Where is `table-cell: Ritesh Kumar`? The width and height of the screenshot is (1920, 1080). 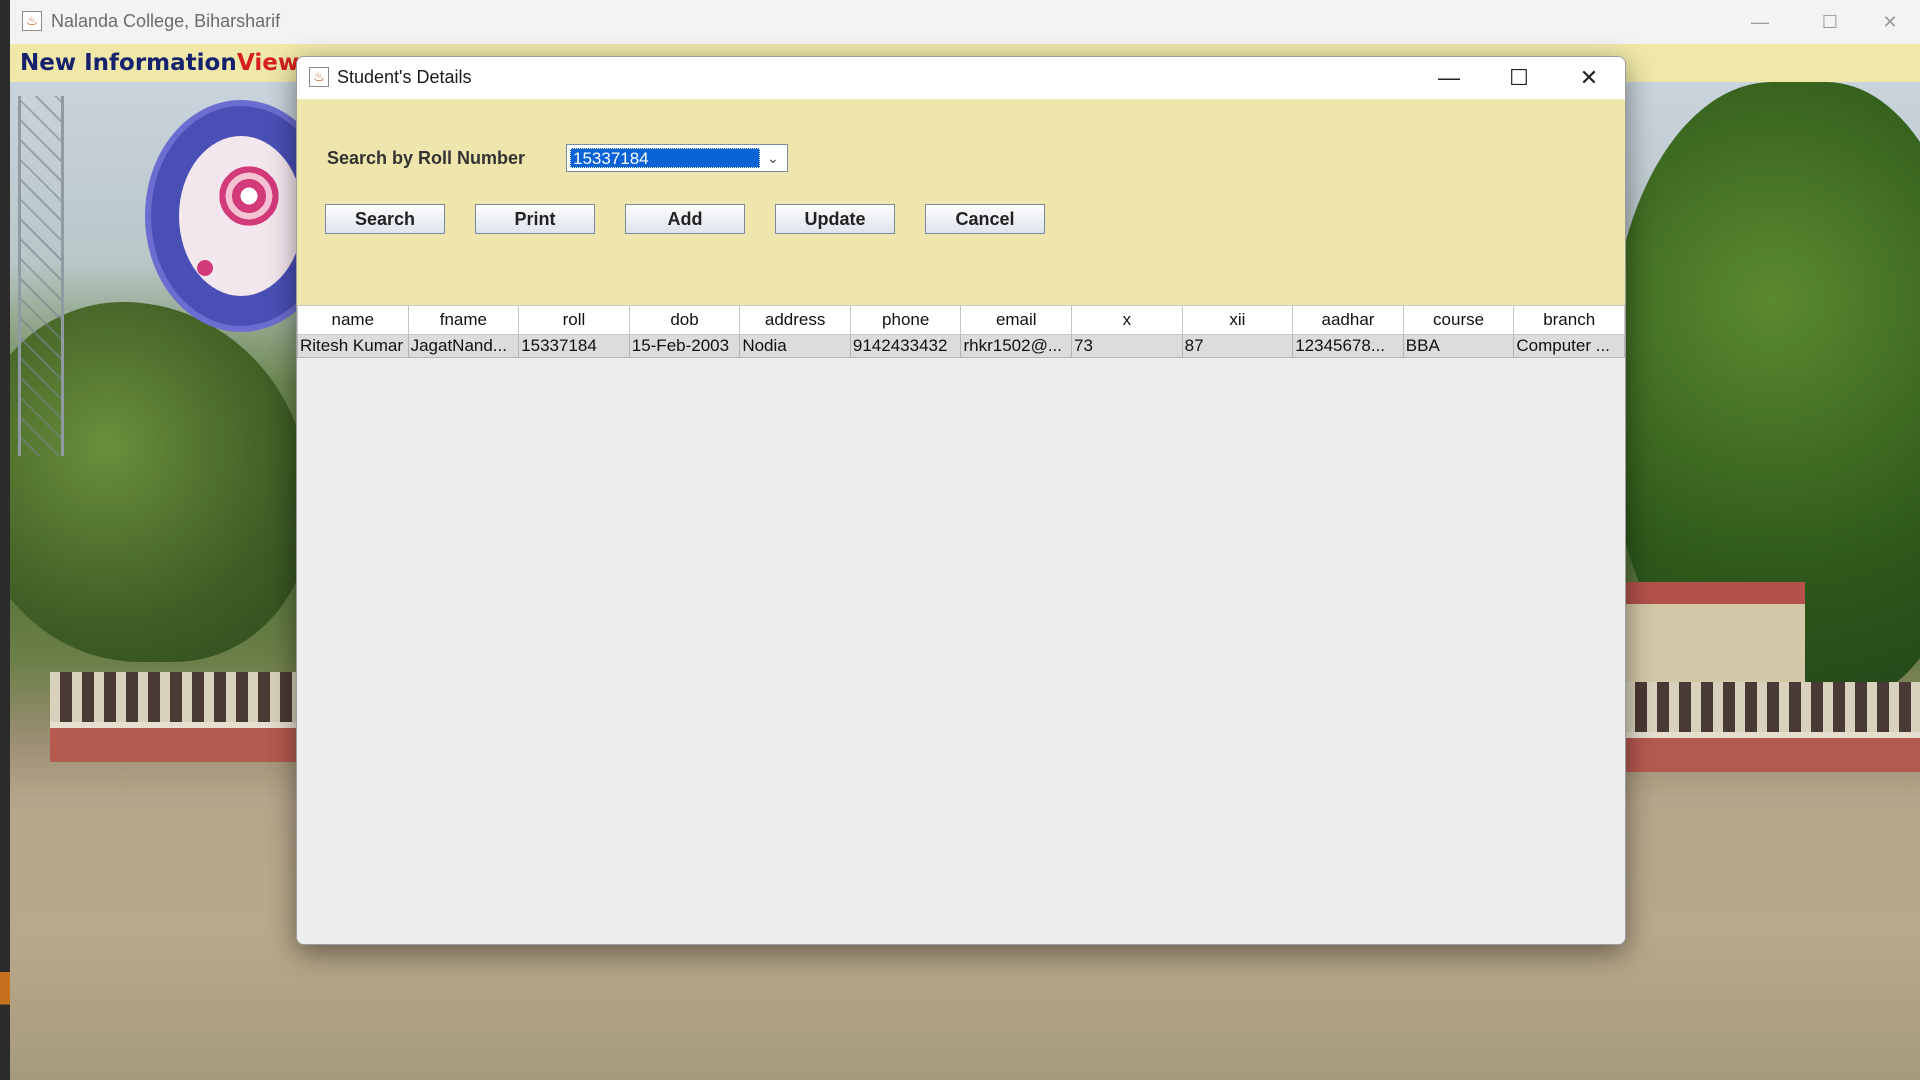 table-cell: Ritesh Kumar is located at coordinates (353, 346).